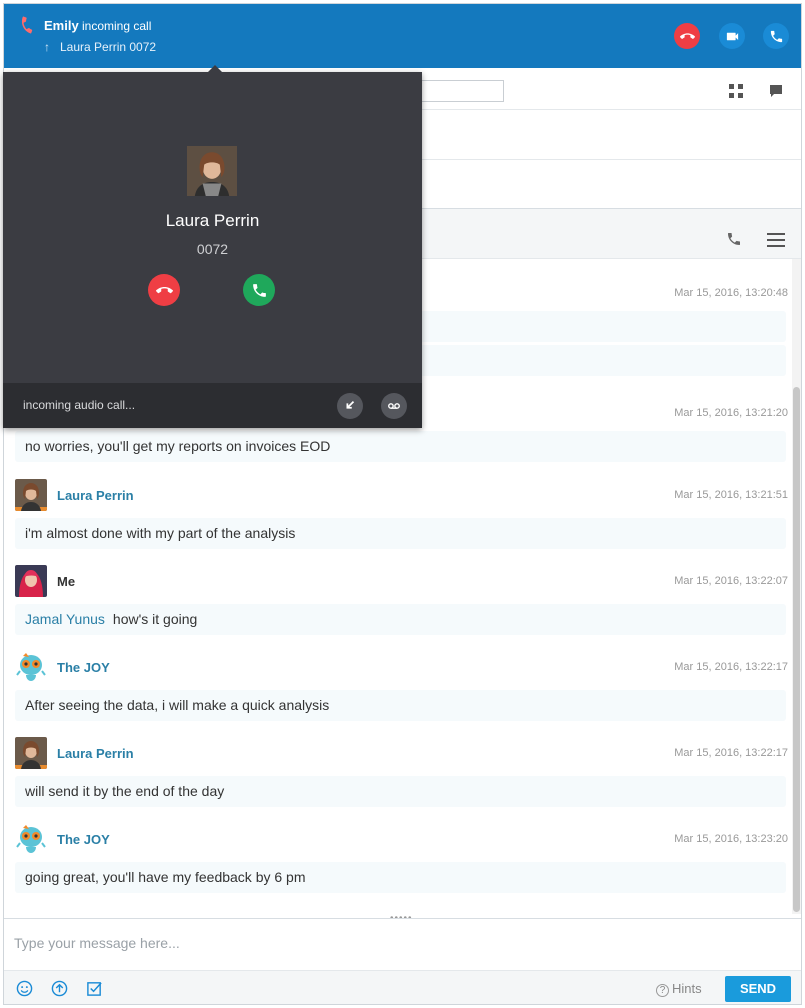  I want to click on phone-icon, so click(776, 36).